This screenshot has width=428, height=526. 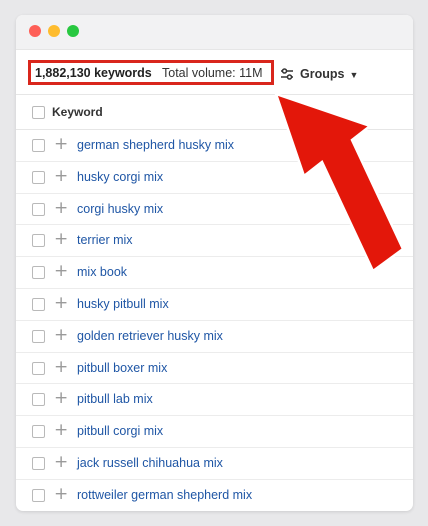 What do you see at coordinates (120, 177) in the screenshot?
I see `keyword-link: husky corgi mix` at bounding box center [120, 177].